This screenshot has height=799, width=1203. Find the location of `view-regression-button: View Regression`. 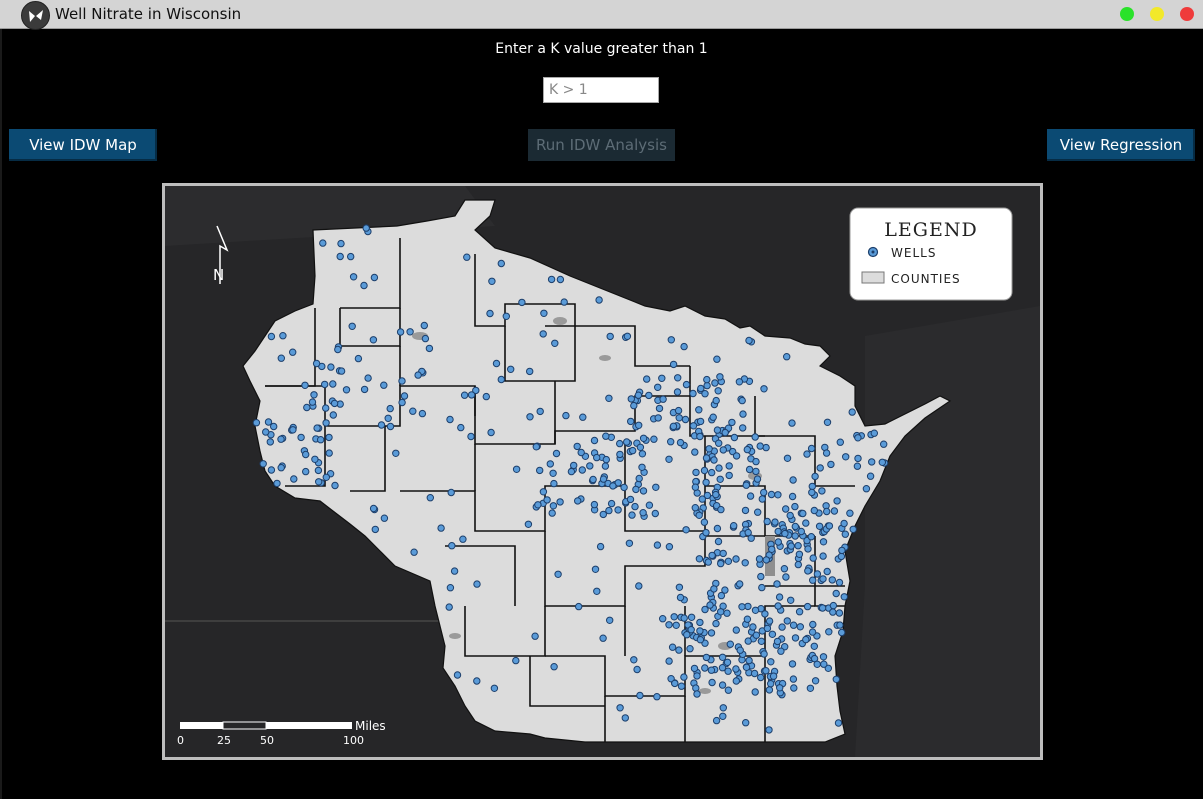

view-regression-button: View Regression is located at coordinates (1121, 145).